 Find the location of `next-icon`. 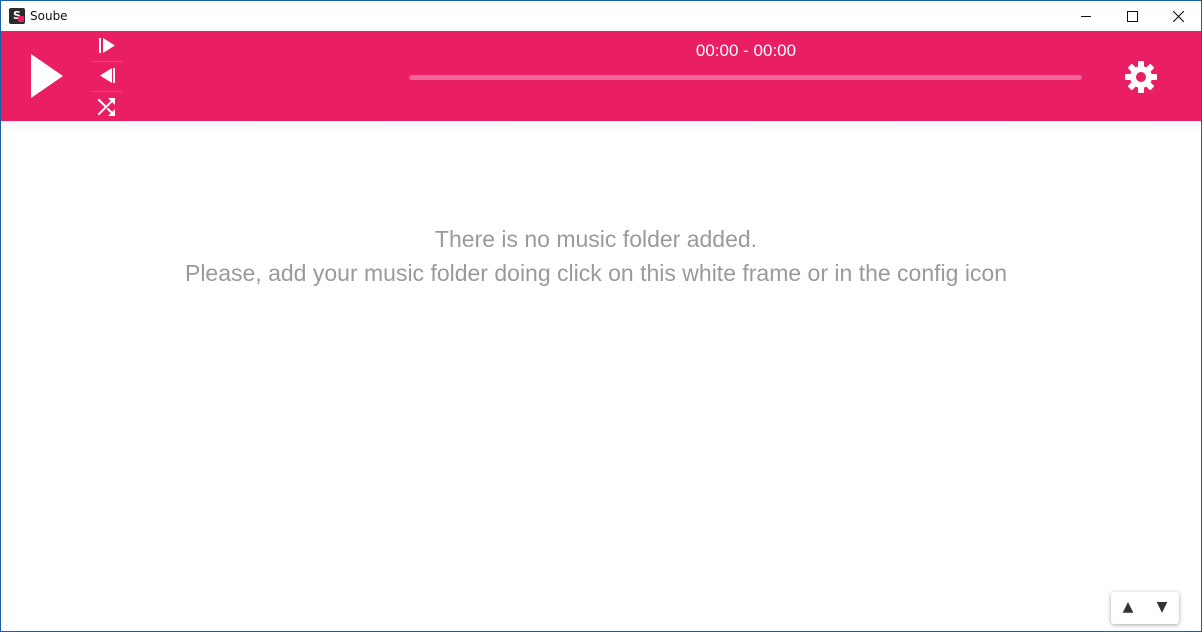

next-icon is located at coordinates (107, 45).